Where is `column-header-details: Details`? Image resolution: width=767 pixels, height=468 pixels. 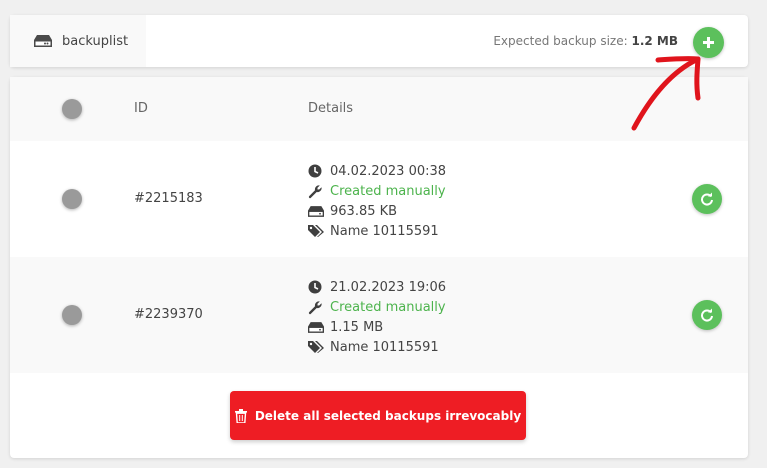 column-header-details: Details is located at coordinates (331, 108).